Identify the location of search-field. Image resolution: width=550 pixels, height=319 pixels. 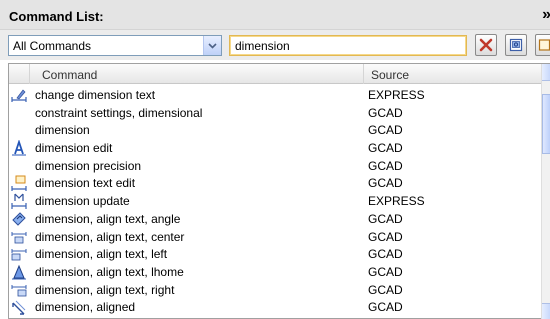
(348, 45).